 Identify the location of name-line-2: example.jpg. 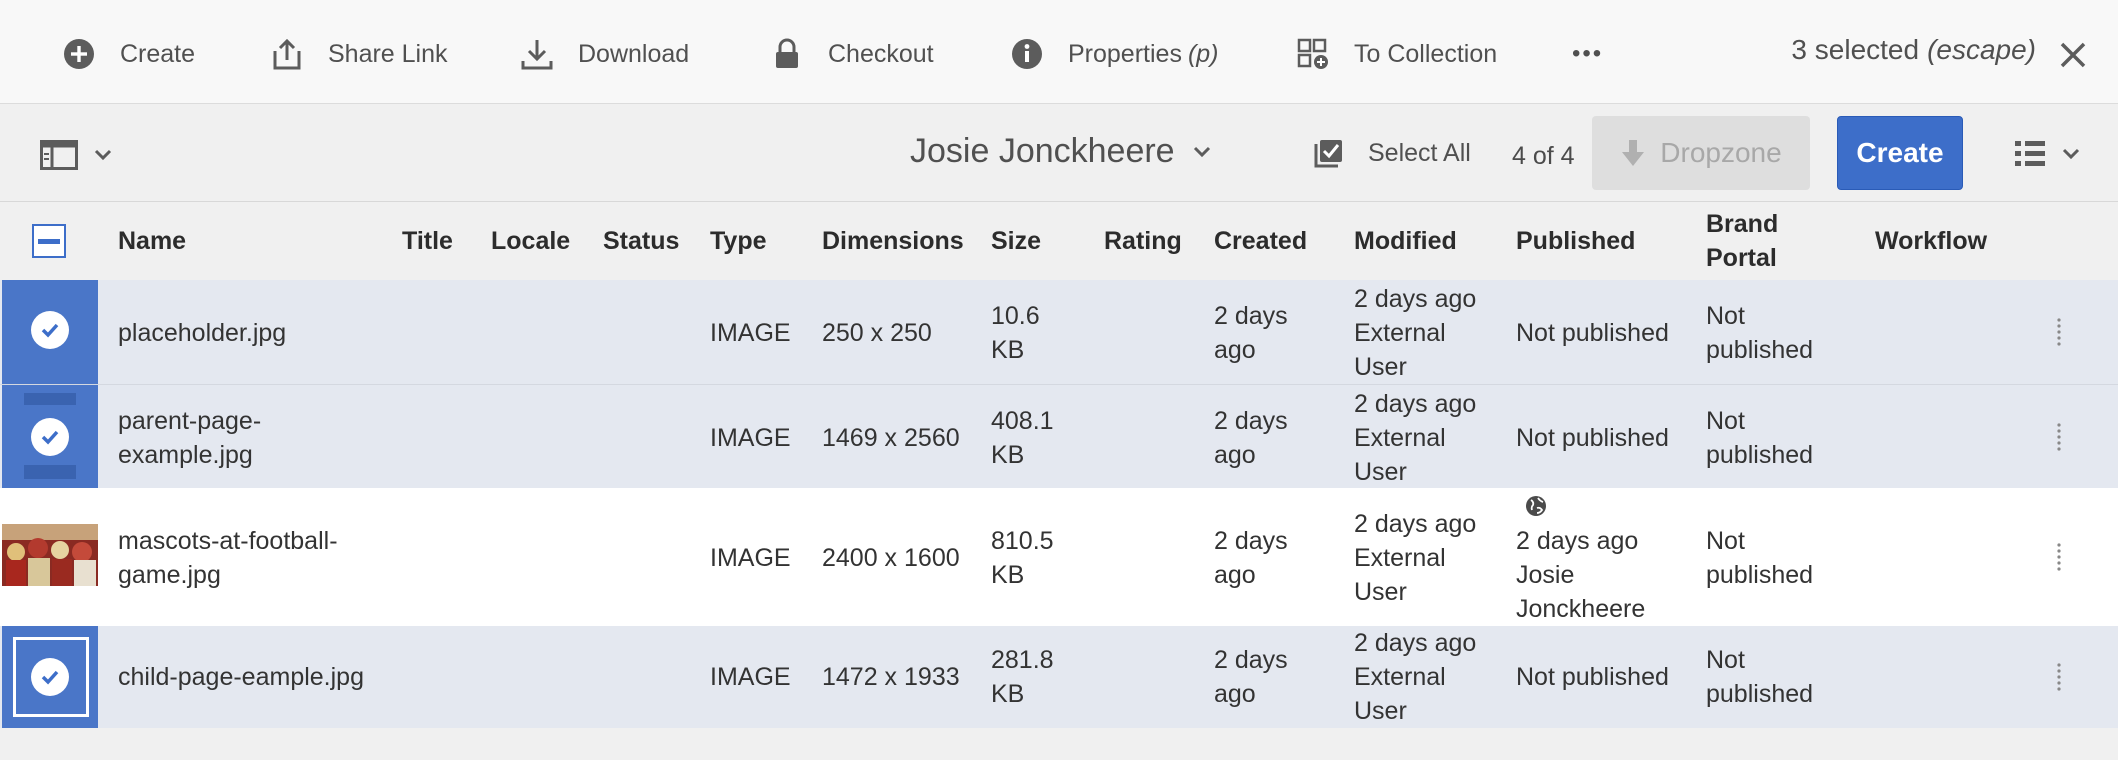
(185, 455).